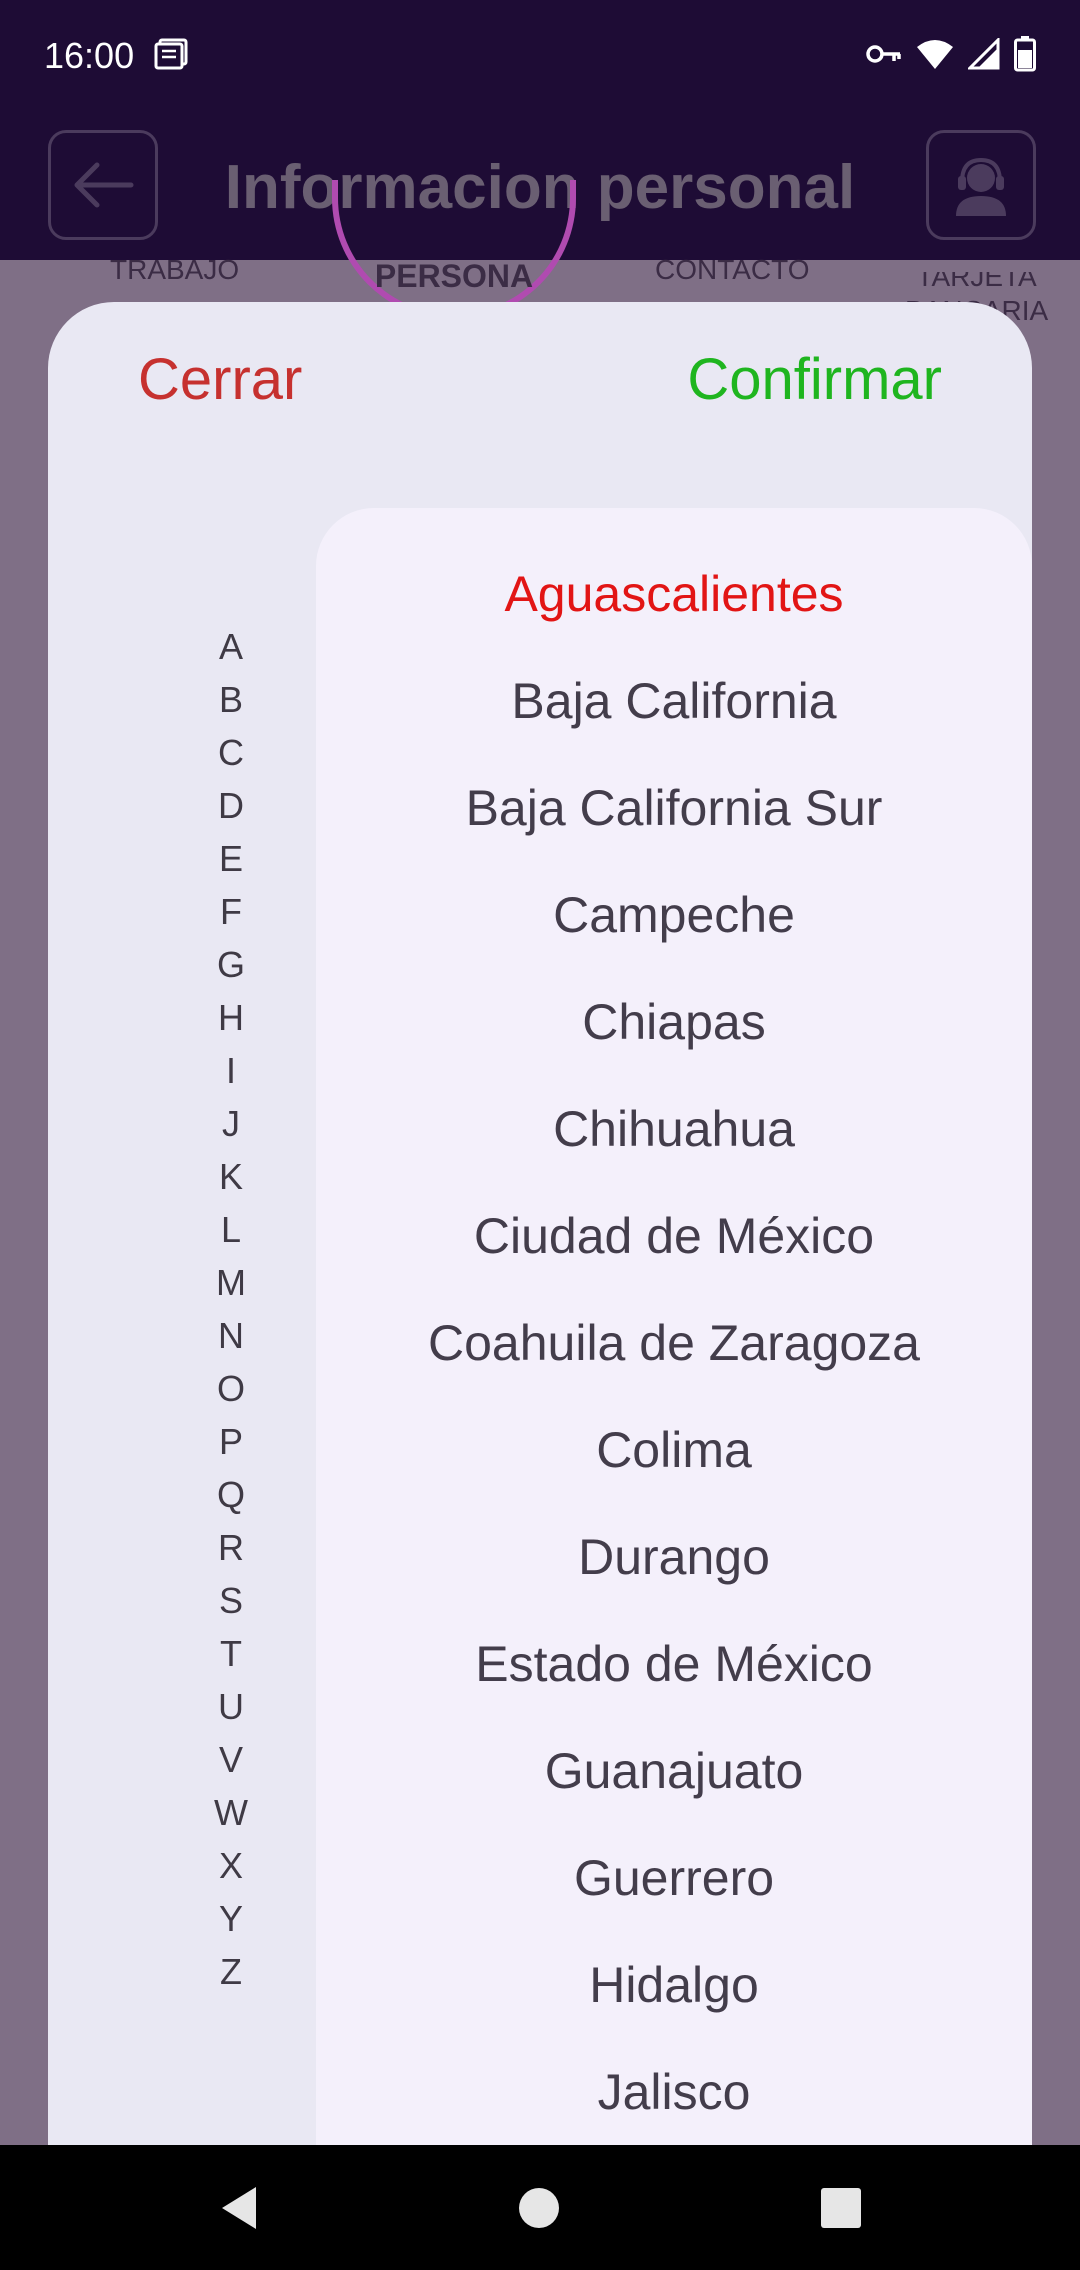 This screenshot has width=1080, height=2270. What do you see at coordinates (674, 1235) in the screenshot?
I see `state-list-item: Ciudad de México` at bounding box center [674, 1235].